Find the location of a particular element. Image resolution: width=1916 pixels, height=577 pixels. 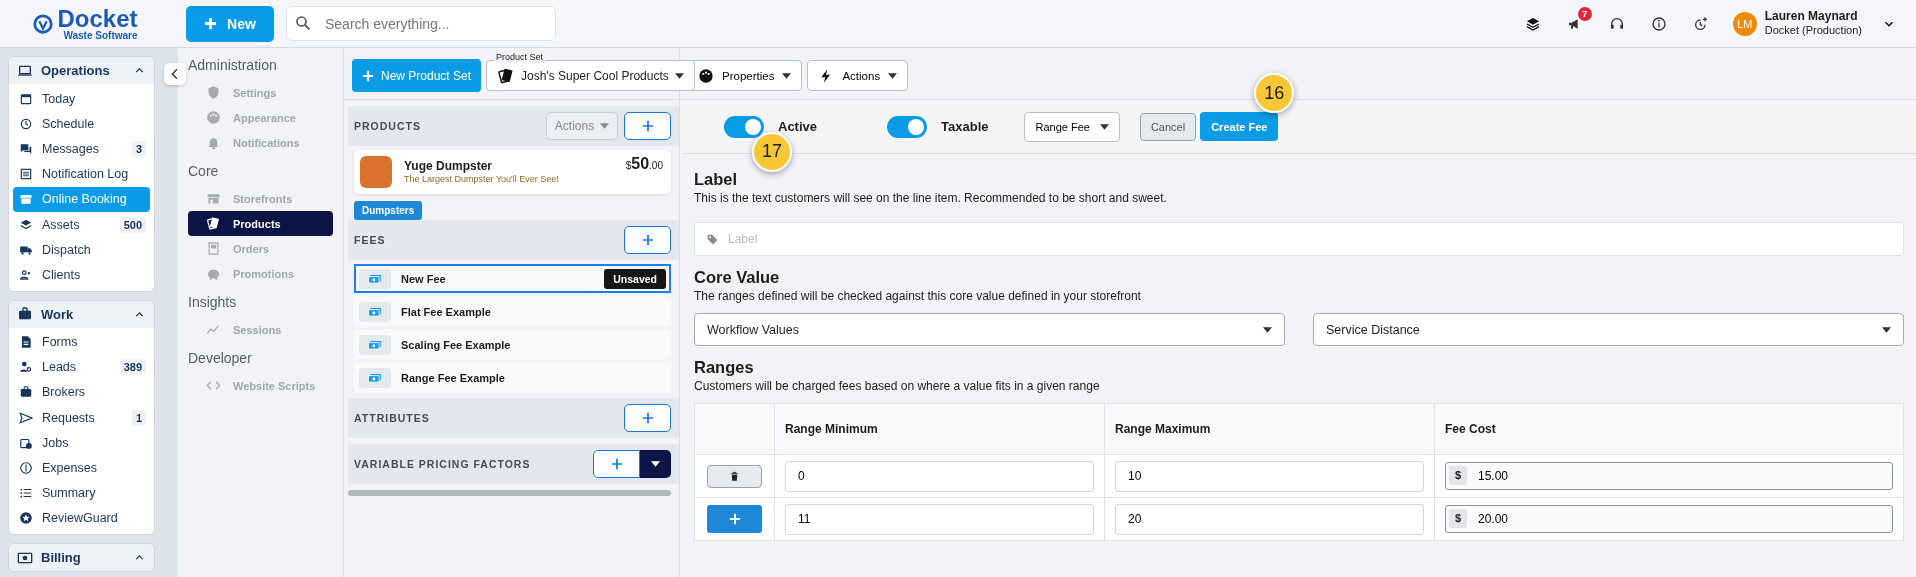

sidebar-item-label: Brokers is located at coordinates (64, 392).